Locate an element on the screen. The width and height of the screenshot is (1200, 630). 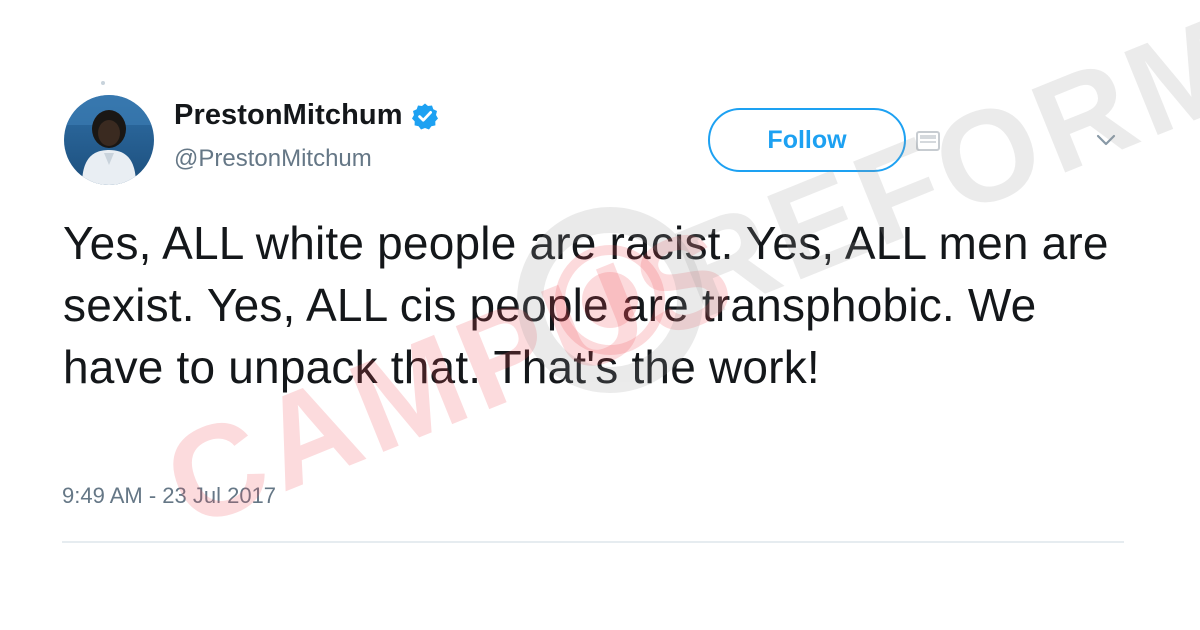
user-handle: @PrestonMitchum is located at coordinates (273, 159).